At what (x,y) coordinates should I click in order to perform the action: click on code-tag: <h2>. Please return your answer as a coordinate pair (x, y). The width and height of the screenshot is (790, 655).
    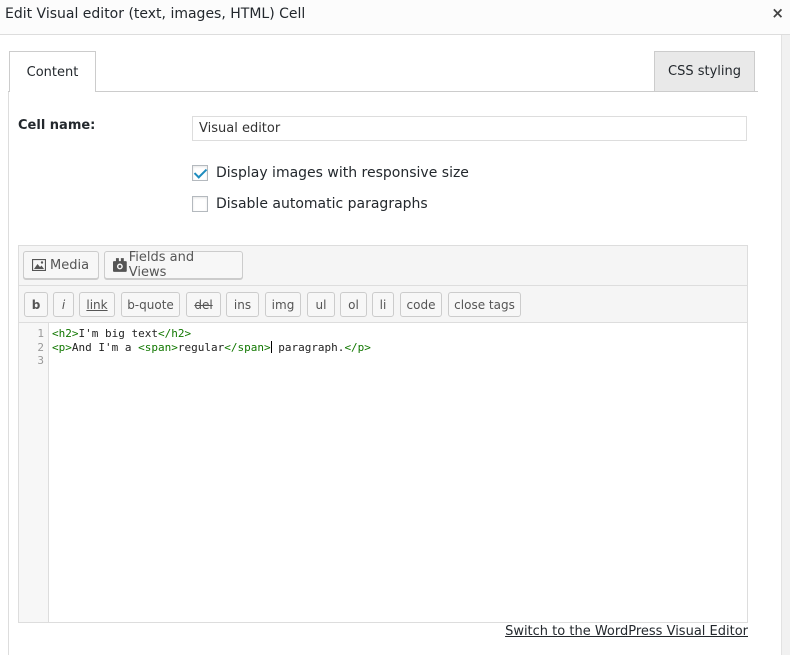
    Looking at the image, I should click on (65, 333).